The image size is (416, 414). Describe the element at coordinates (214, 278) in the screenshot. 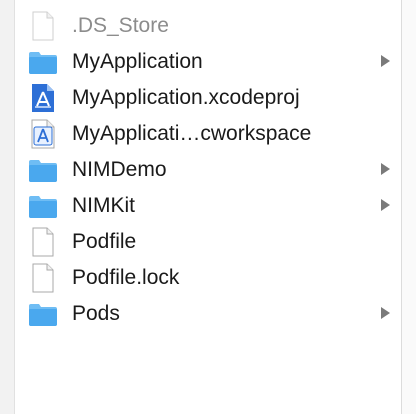

I see `file-row: Podfile.lock` at that location.